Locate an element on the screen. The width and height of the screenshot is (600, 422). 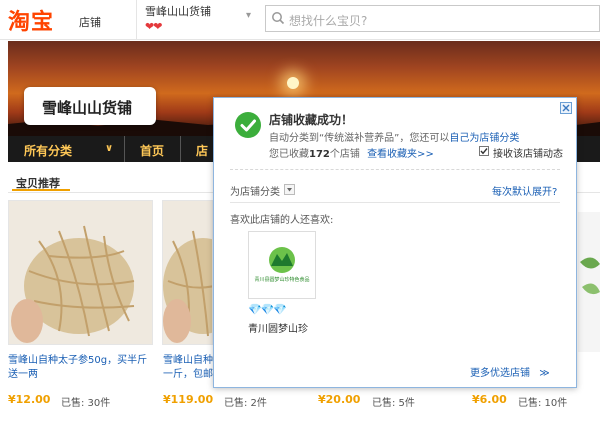
product-title-line: 送一两 is located at coordinates (23, 374).